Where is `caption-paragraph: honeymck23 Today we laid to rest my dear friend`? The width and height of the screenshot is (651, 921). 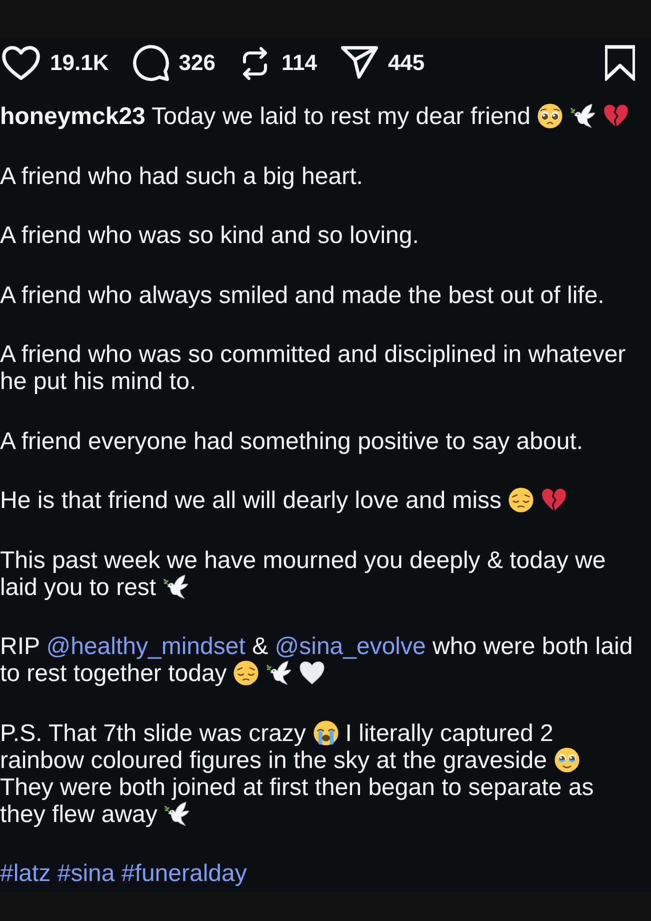
caption-paragraph: honeymck23 Today we laid to rest my dear friend is located at coordinates (318, 116).